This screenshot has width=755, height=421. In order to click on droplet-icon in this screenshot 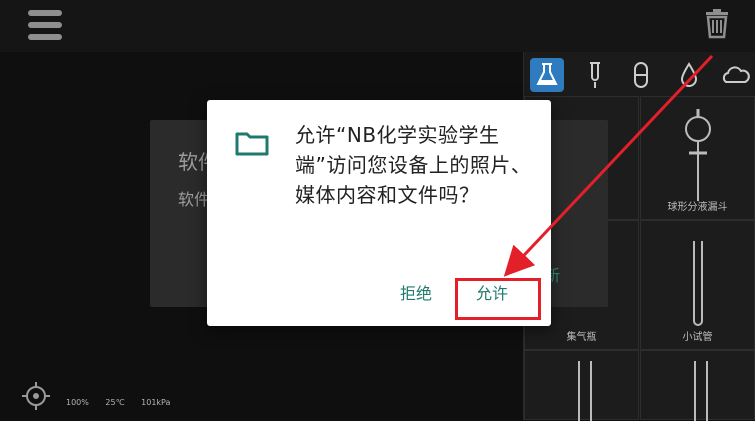, I will do `click(689, 75)`.